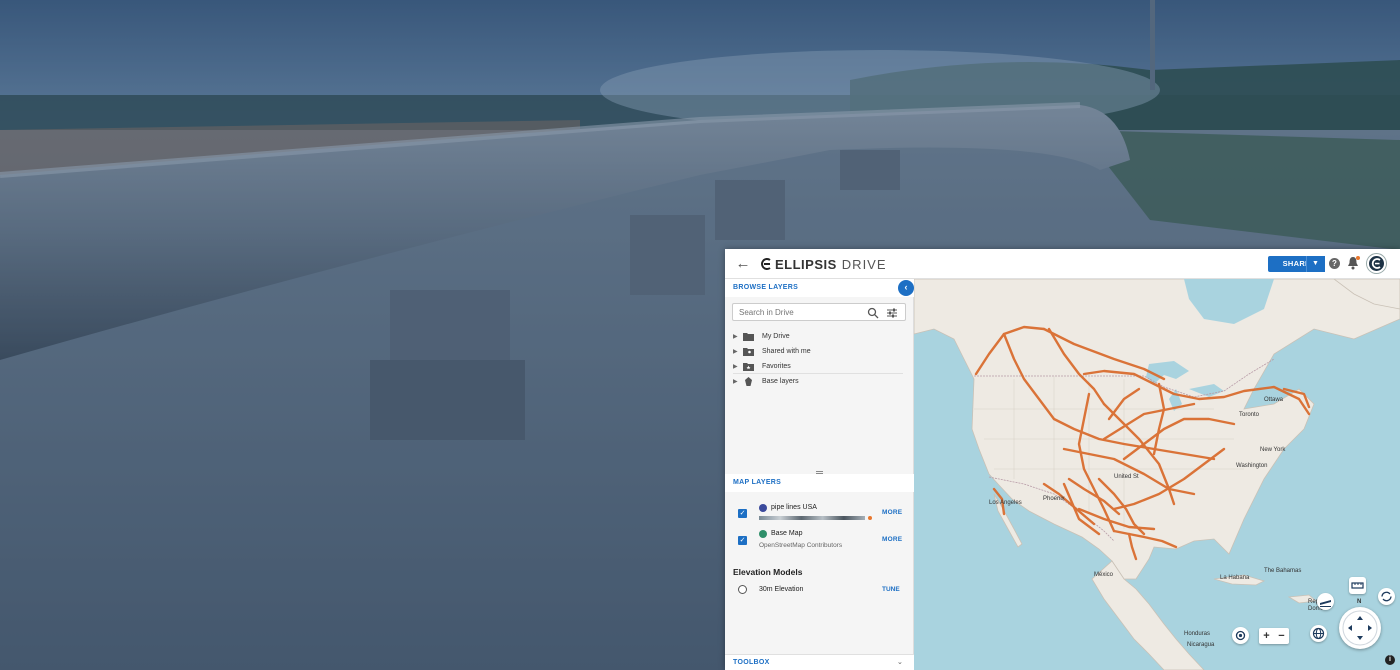 This screenshot has width=1400, height=670. Describe the element at coordinates (1062, 264) in the screenshot. I see `top-bar: ← ELLIPSIS DRIVE SHARE ▼ ?` at that location.